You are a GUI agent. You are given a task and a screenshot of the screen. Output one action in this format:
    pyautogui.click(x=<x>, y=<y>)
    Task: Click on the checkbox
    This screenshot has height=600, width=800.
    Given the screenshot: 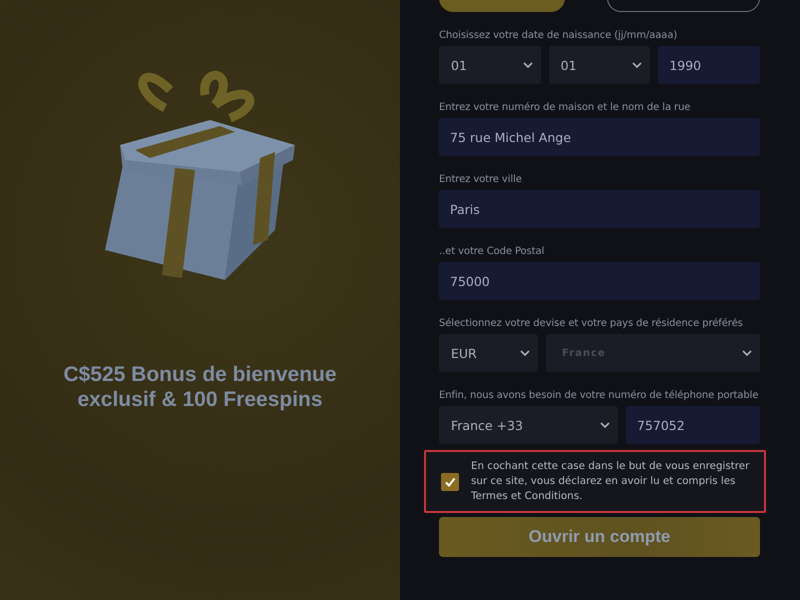 What is the action you would take?
    pyautogui.click(x=450, y=481)
    